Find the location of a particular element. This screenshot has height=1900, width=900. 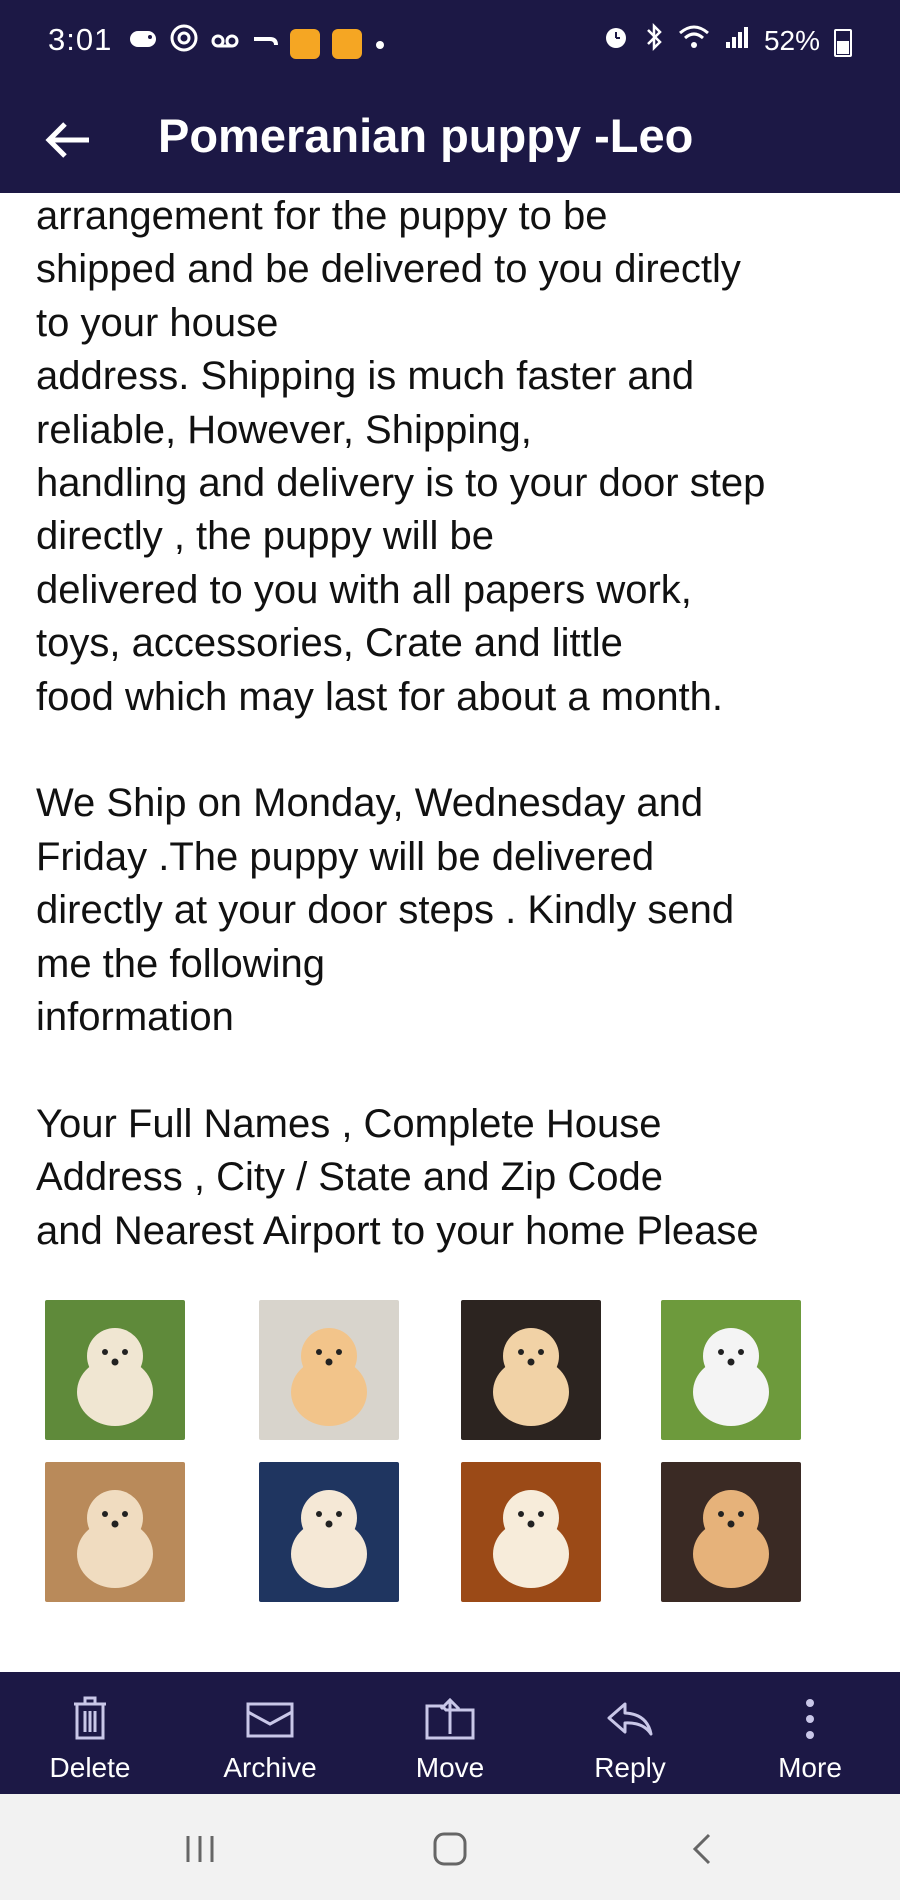

battery-percent: 52% is located at coordinates (791, 40).